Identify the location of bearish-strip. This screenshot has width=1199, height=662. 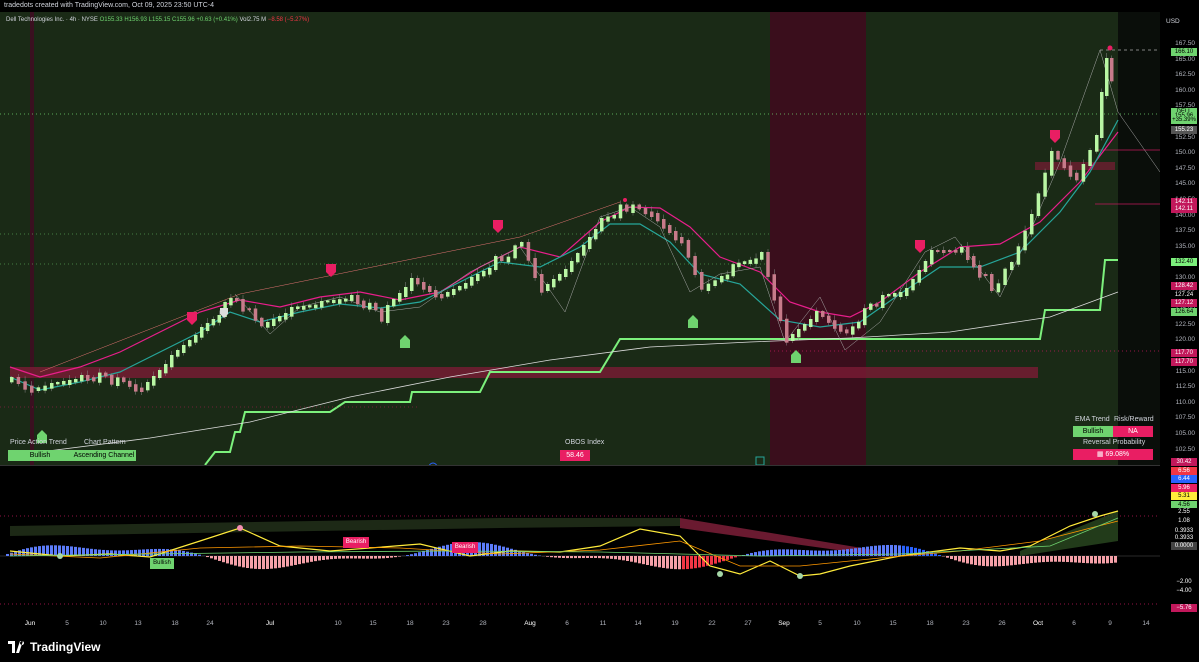
(32, 238).